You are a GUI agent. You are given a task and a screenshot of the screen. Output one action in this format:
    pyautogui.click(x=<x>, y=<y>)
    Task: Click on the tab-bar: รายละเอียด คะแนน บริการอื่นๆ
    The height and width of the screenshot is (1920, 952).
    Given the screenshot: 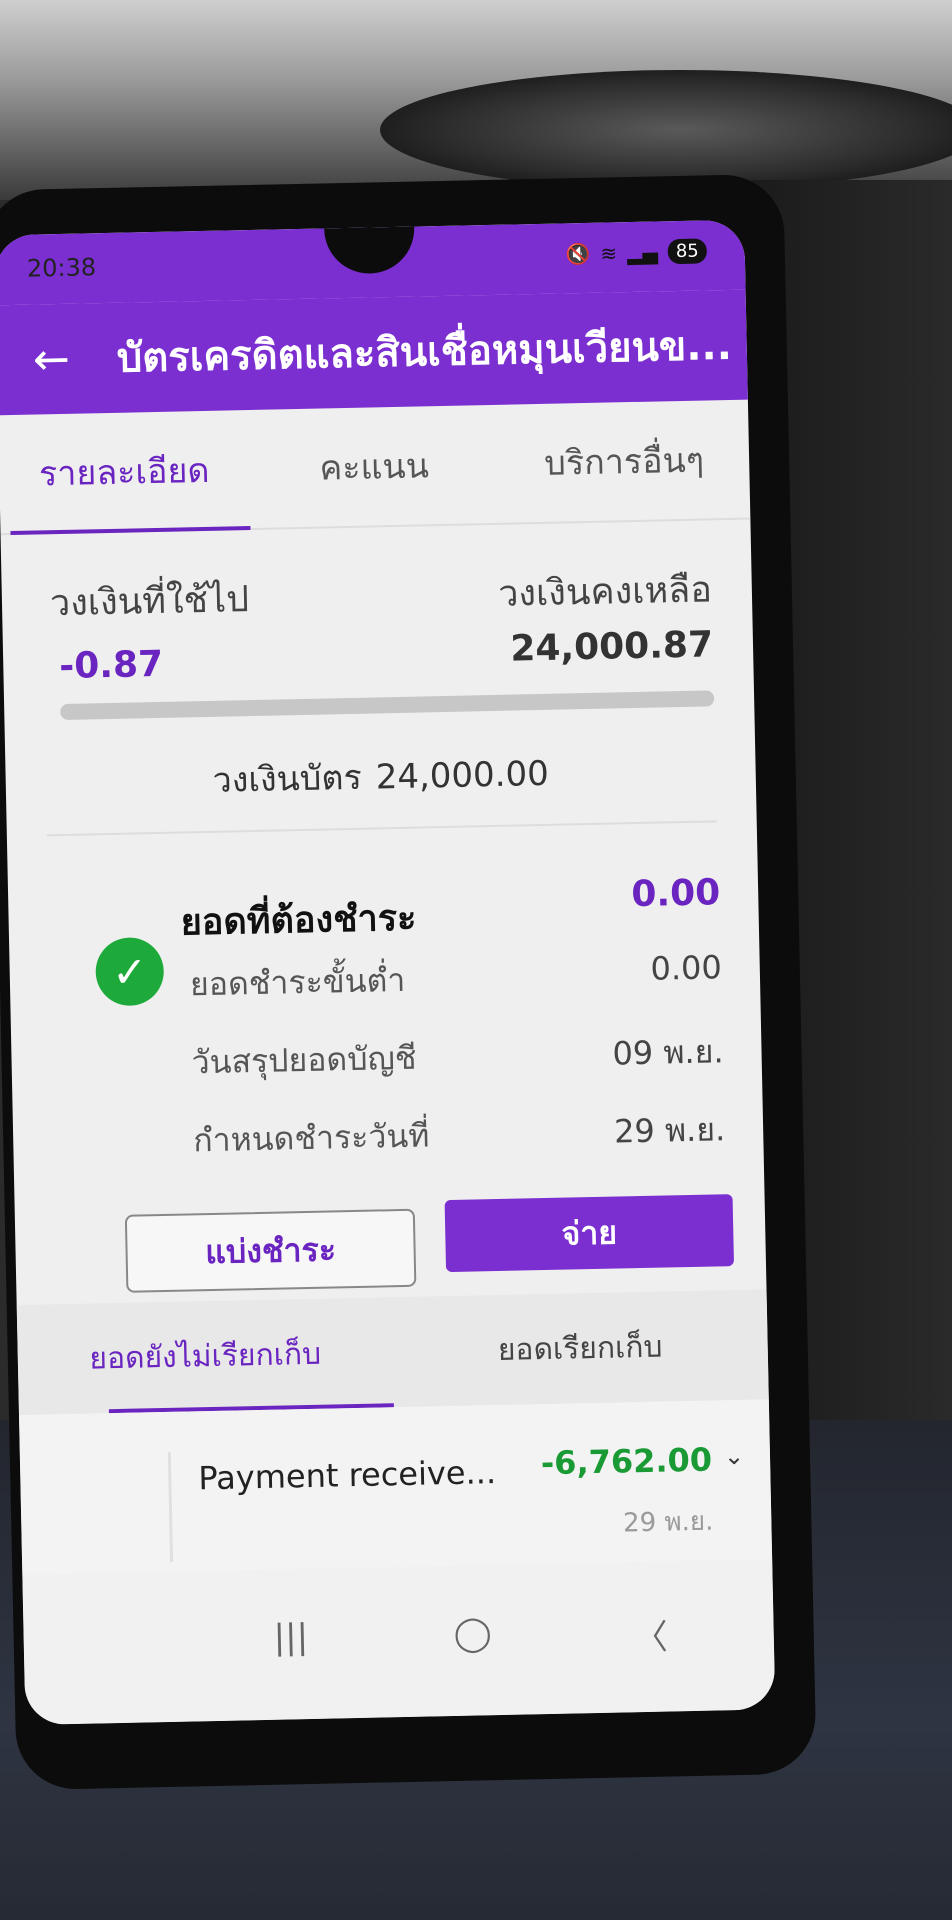 What is the action you would take?
    pyautogui.click(x=375, y=467)
    